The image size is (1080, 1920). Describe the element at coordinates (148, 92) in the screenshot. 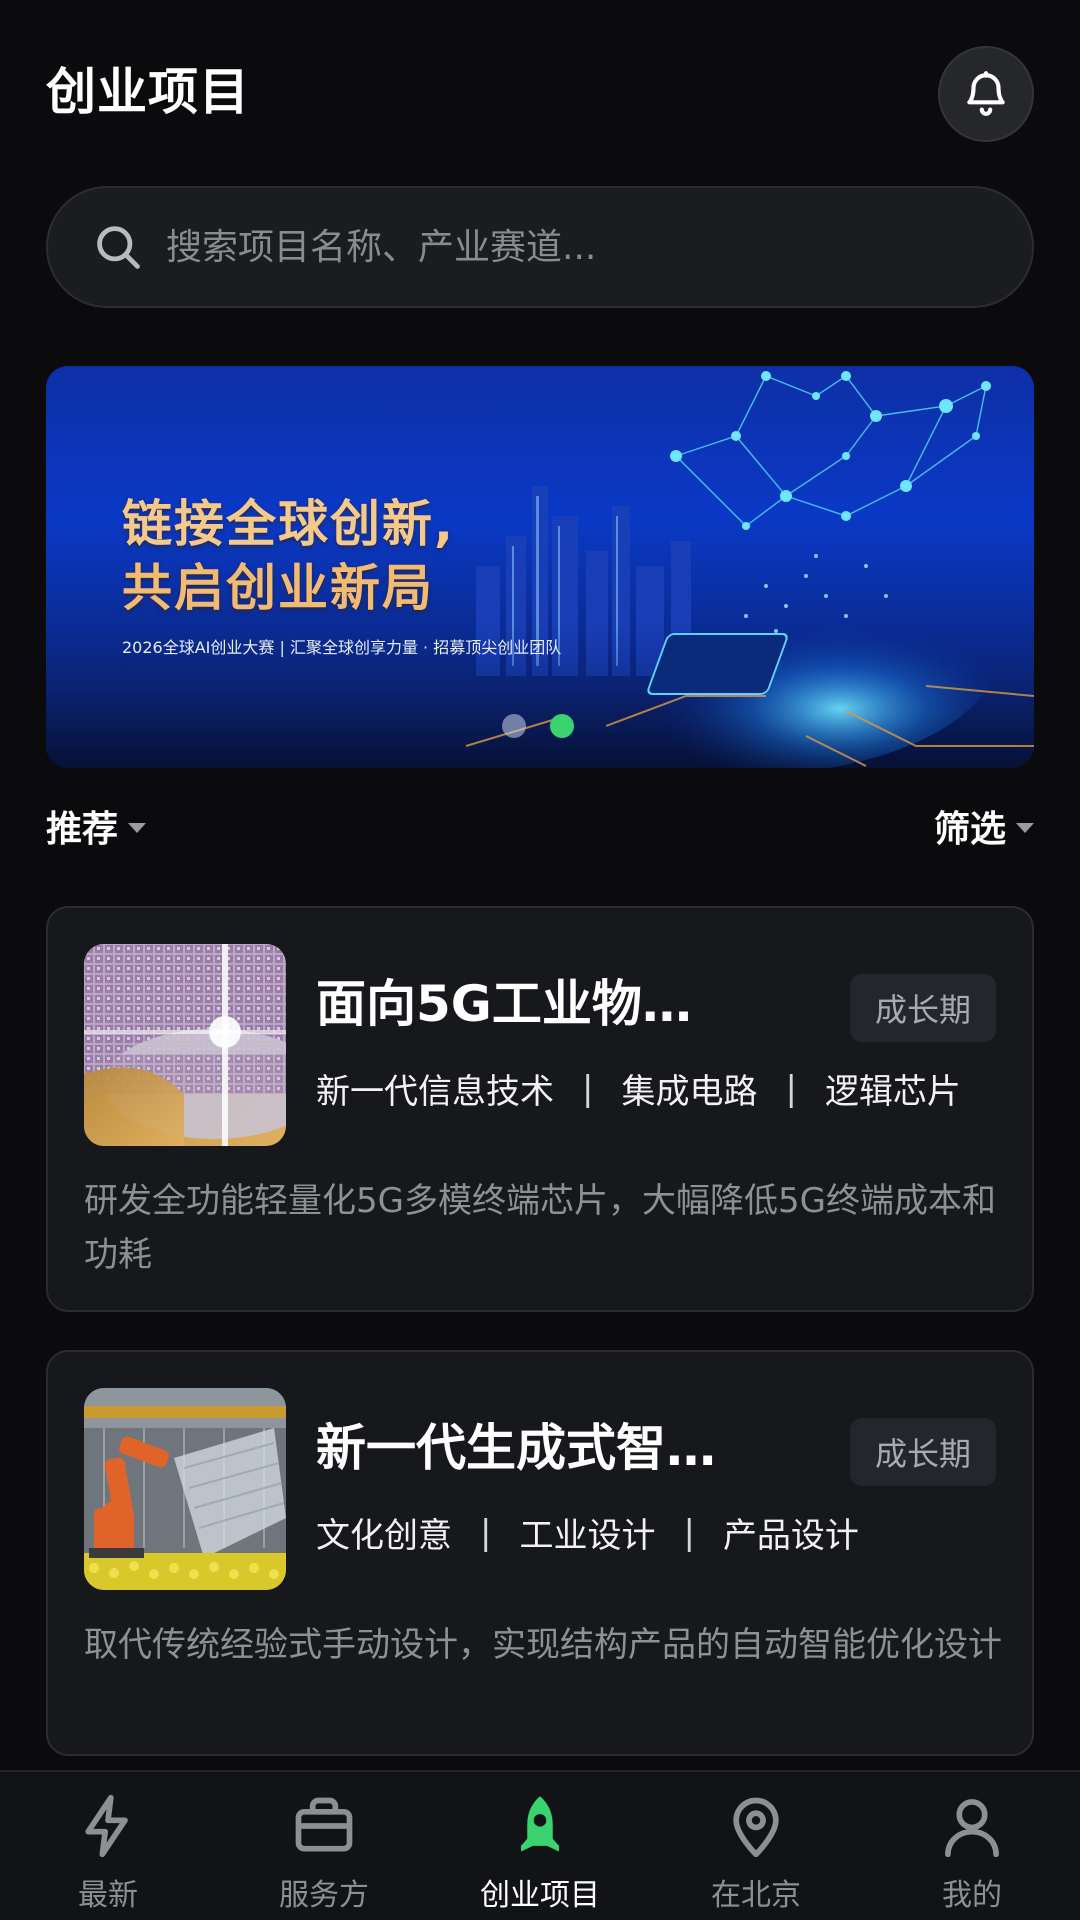

I see `page-title: 创业项目` at that location.